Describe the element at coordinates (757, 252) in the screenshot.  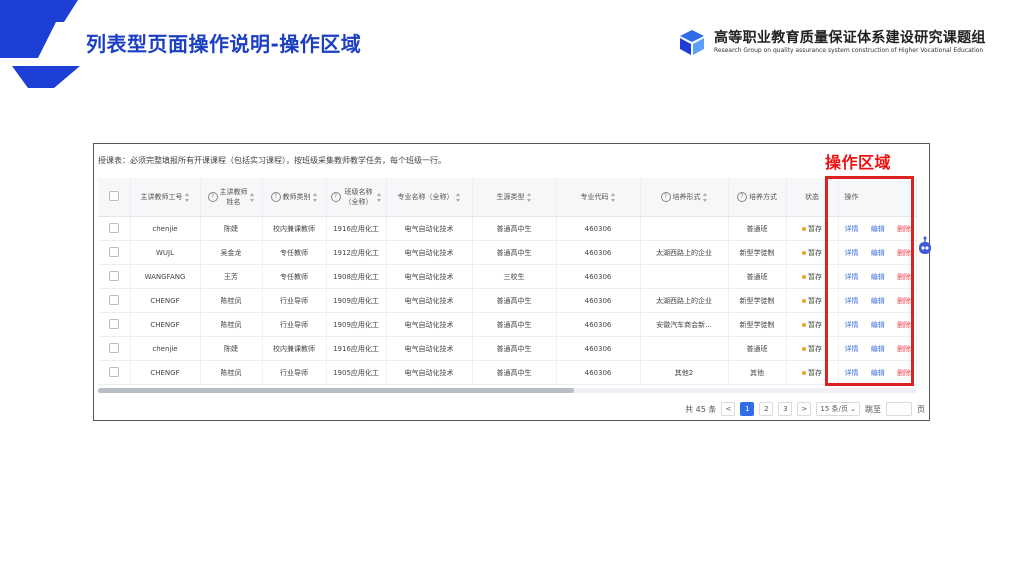
I see `cell-mode: 新型学徒制` at that location.